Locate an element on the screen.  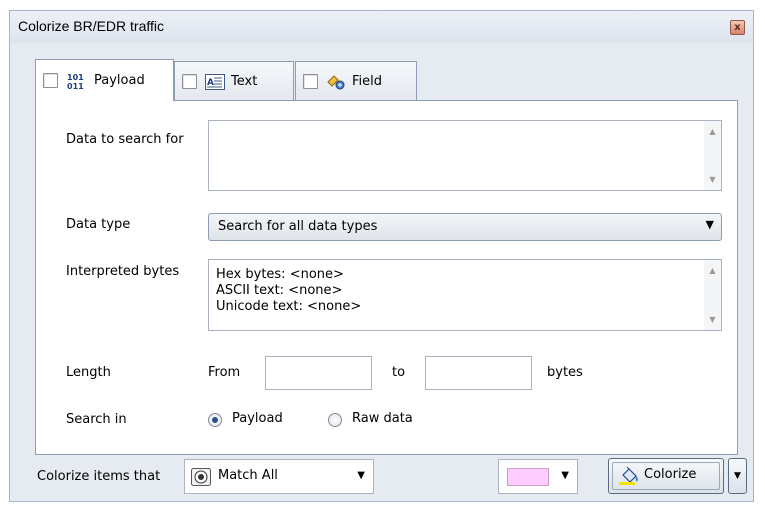
window-title: Colorize BR/EDR traffic is located at coordinates (91, 26).